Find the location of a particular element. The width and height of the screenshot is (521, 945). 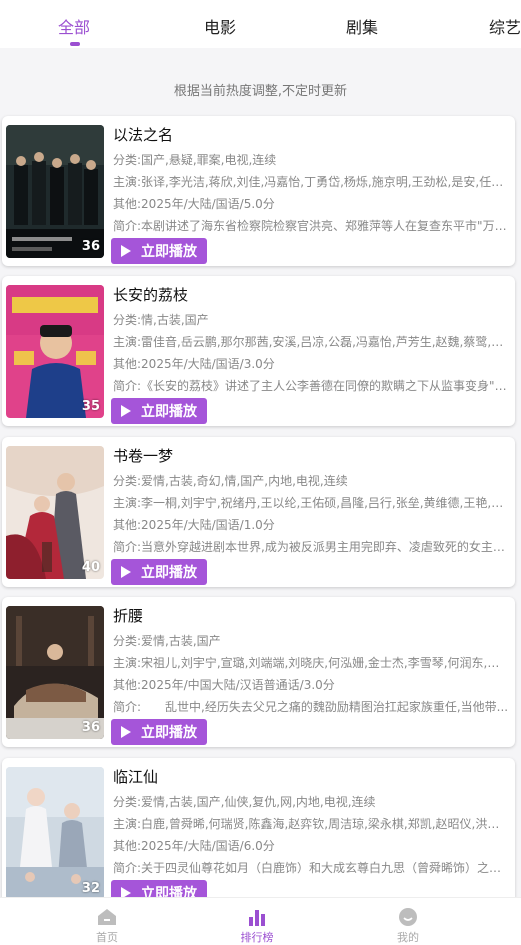

card-other: 其他:2025年/大陆/国语/5.0分 is located at coordinates (194, 204).